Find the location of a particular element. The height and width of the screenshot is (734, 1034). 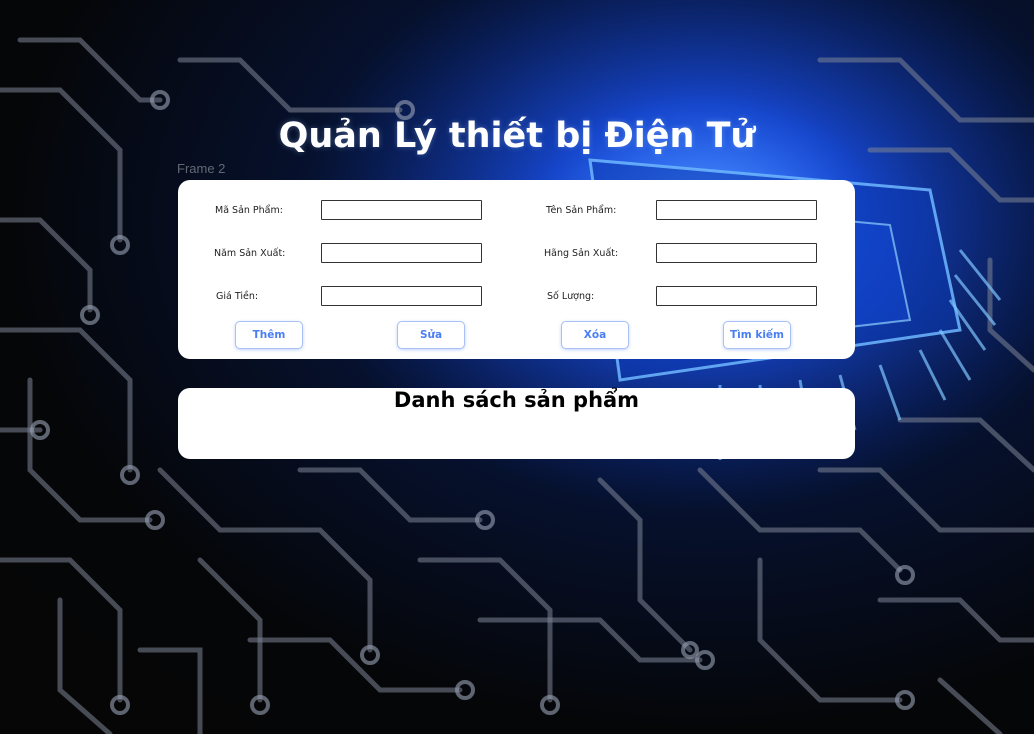

search-button: Tìm kiếm is located at coordinates (757, 335).